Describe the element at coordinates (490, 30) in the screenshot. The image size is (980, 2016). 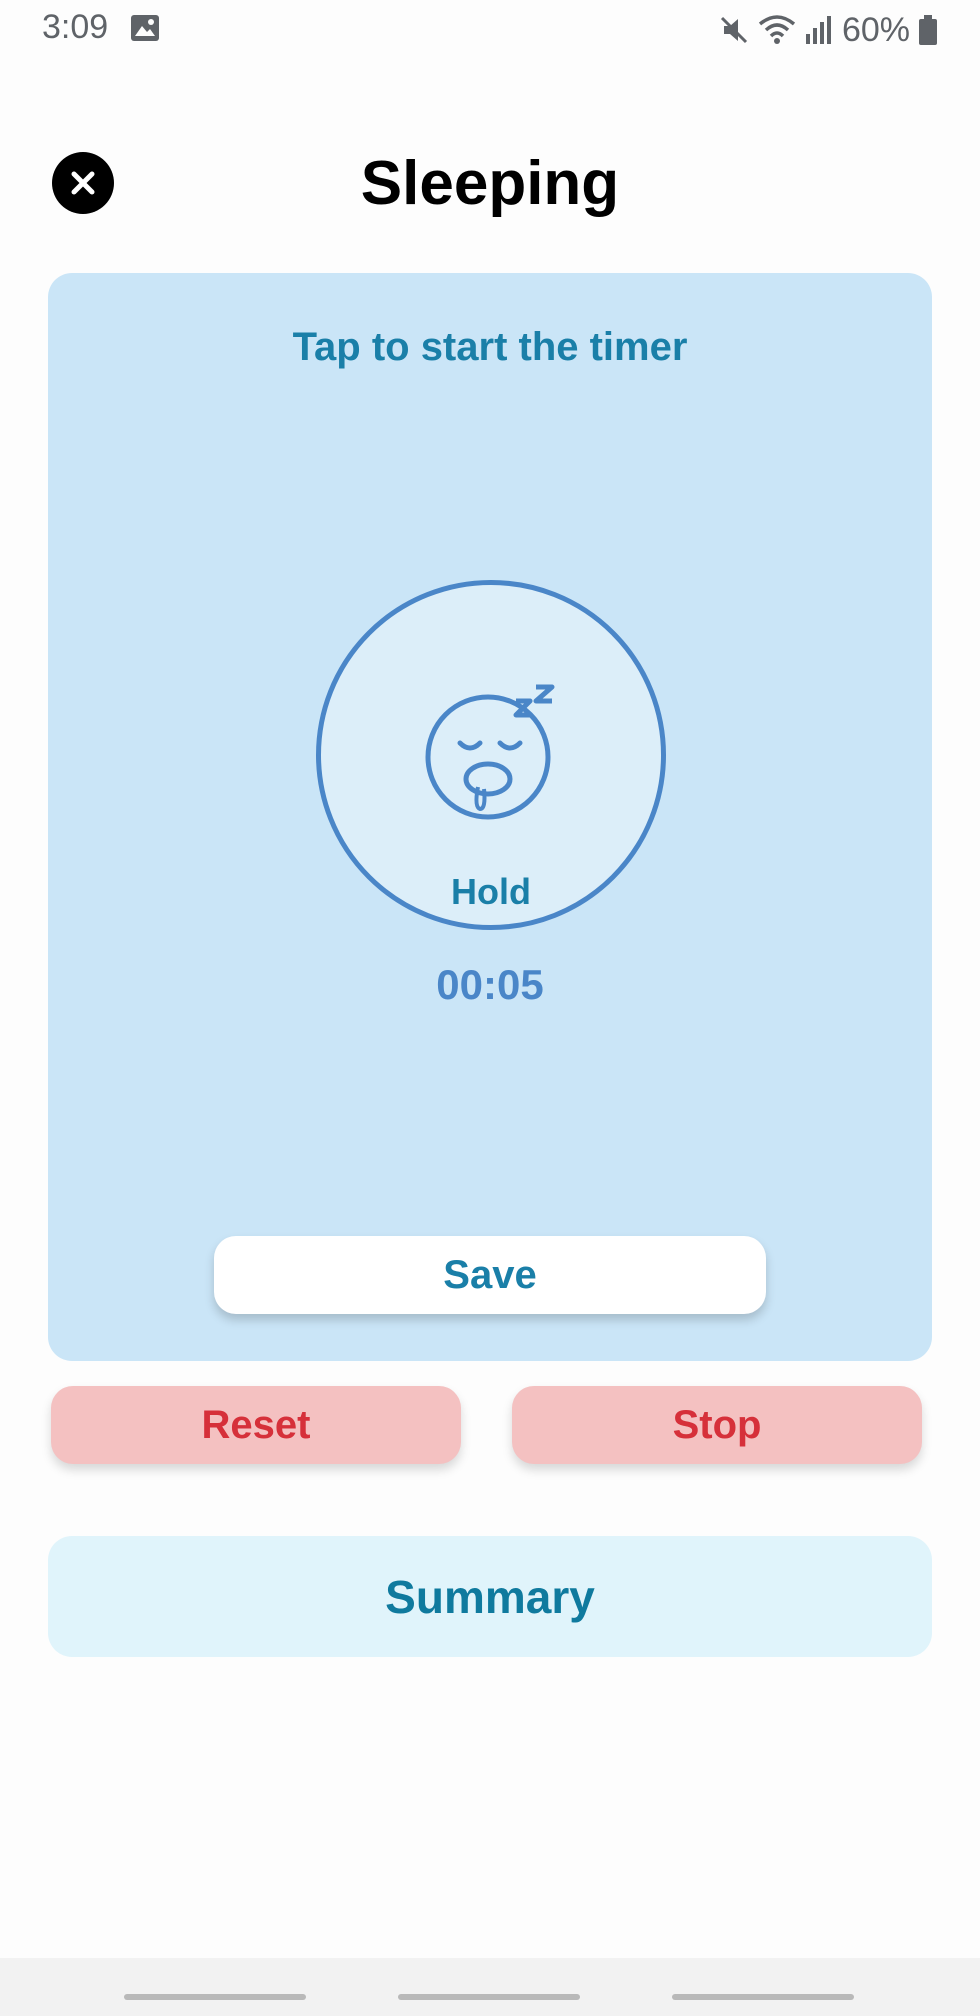
I see `status-bar: 3:09 60%` at that location.